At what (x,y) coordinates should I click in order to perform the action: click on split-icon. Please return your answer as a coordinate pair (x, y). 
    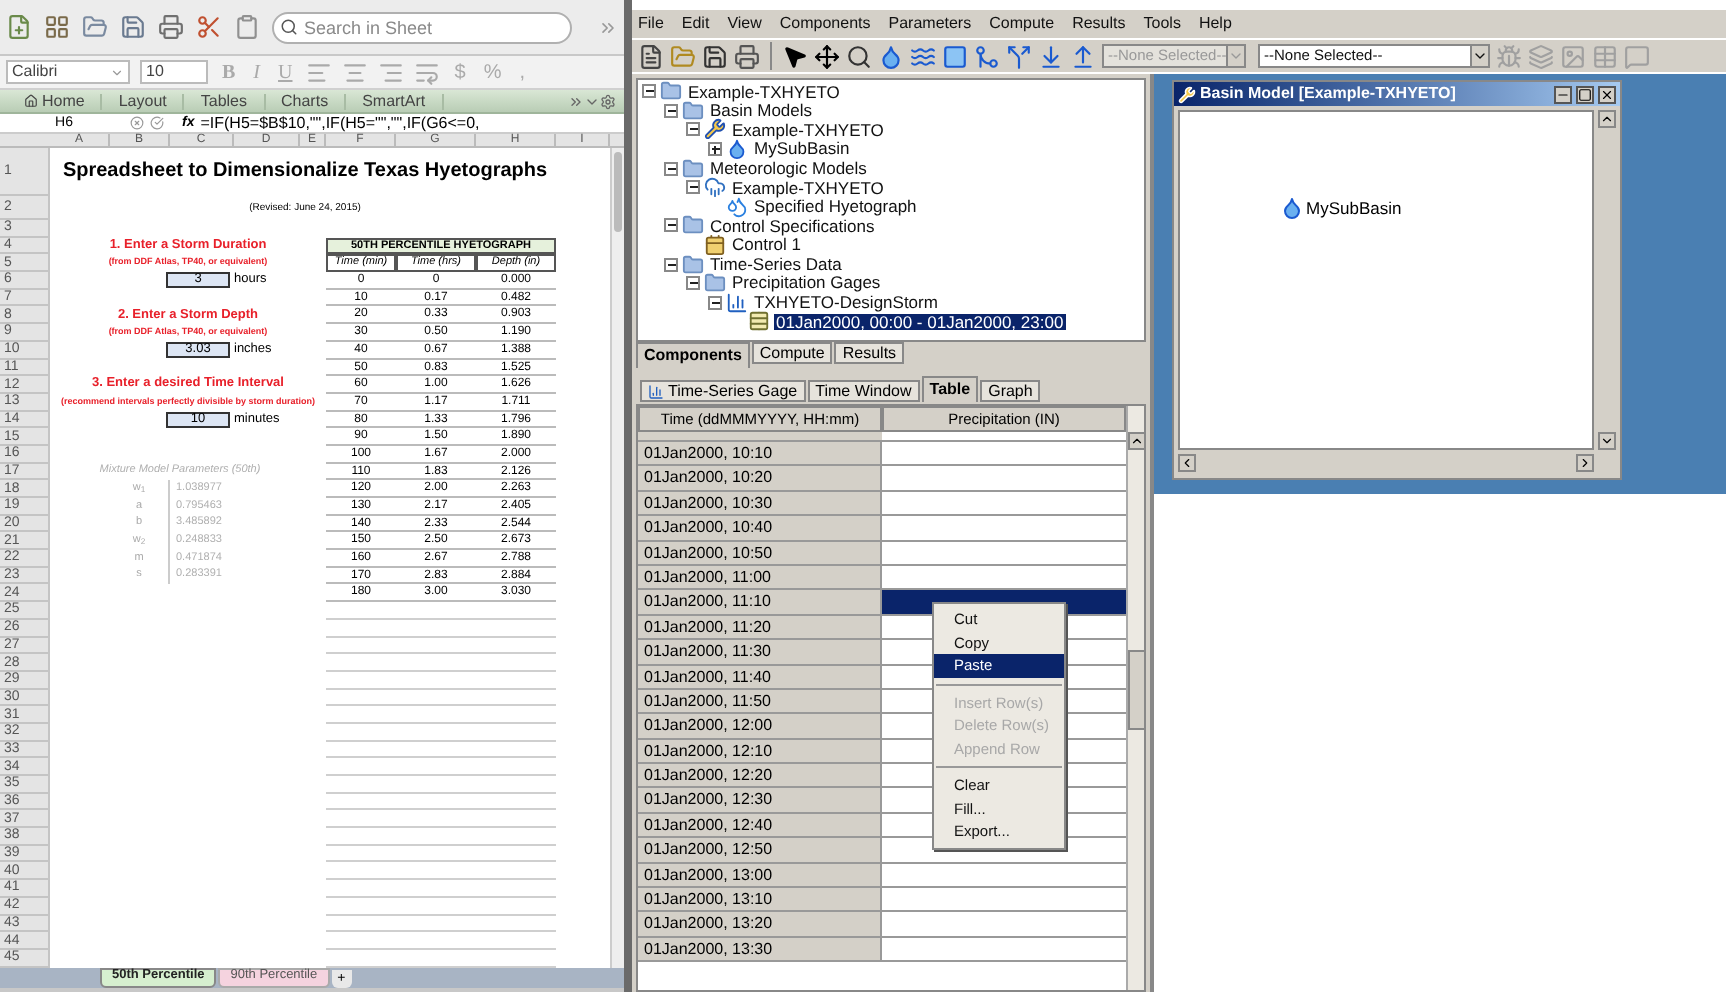
    Looking at the image, I should click on (1019, 56).